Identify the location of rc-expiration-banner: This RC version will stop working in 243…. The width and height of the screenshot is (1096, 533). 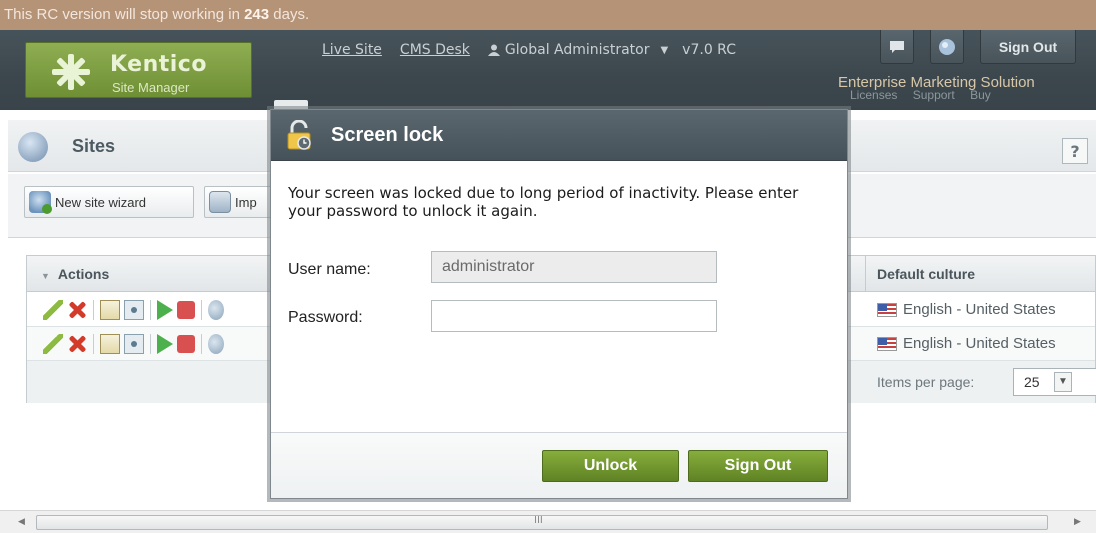
(548, 15).